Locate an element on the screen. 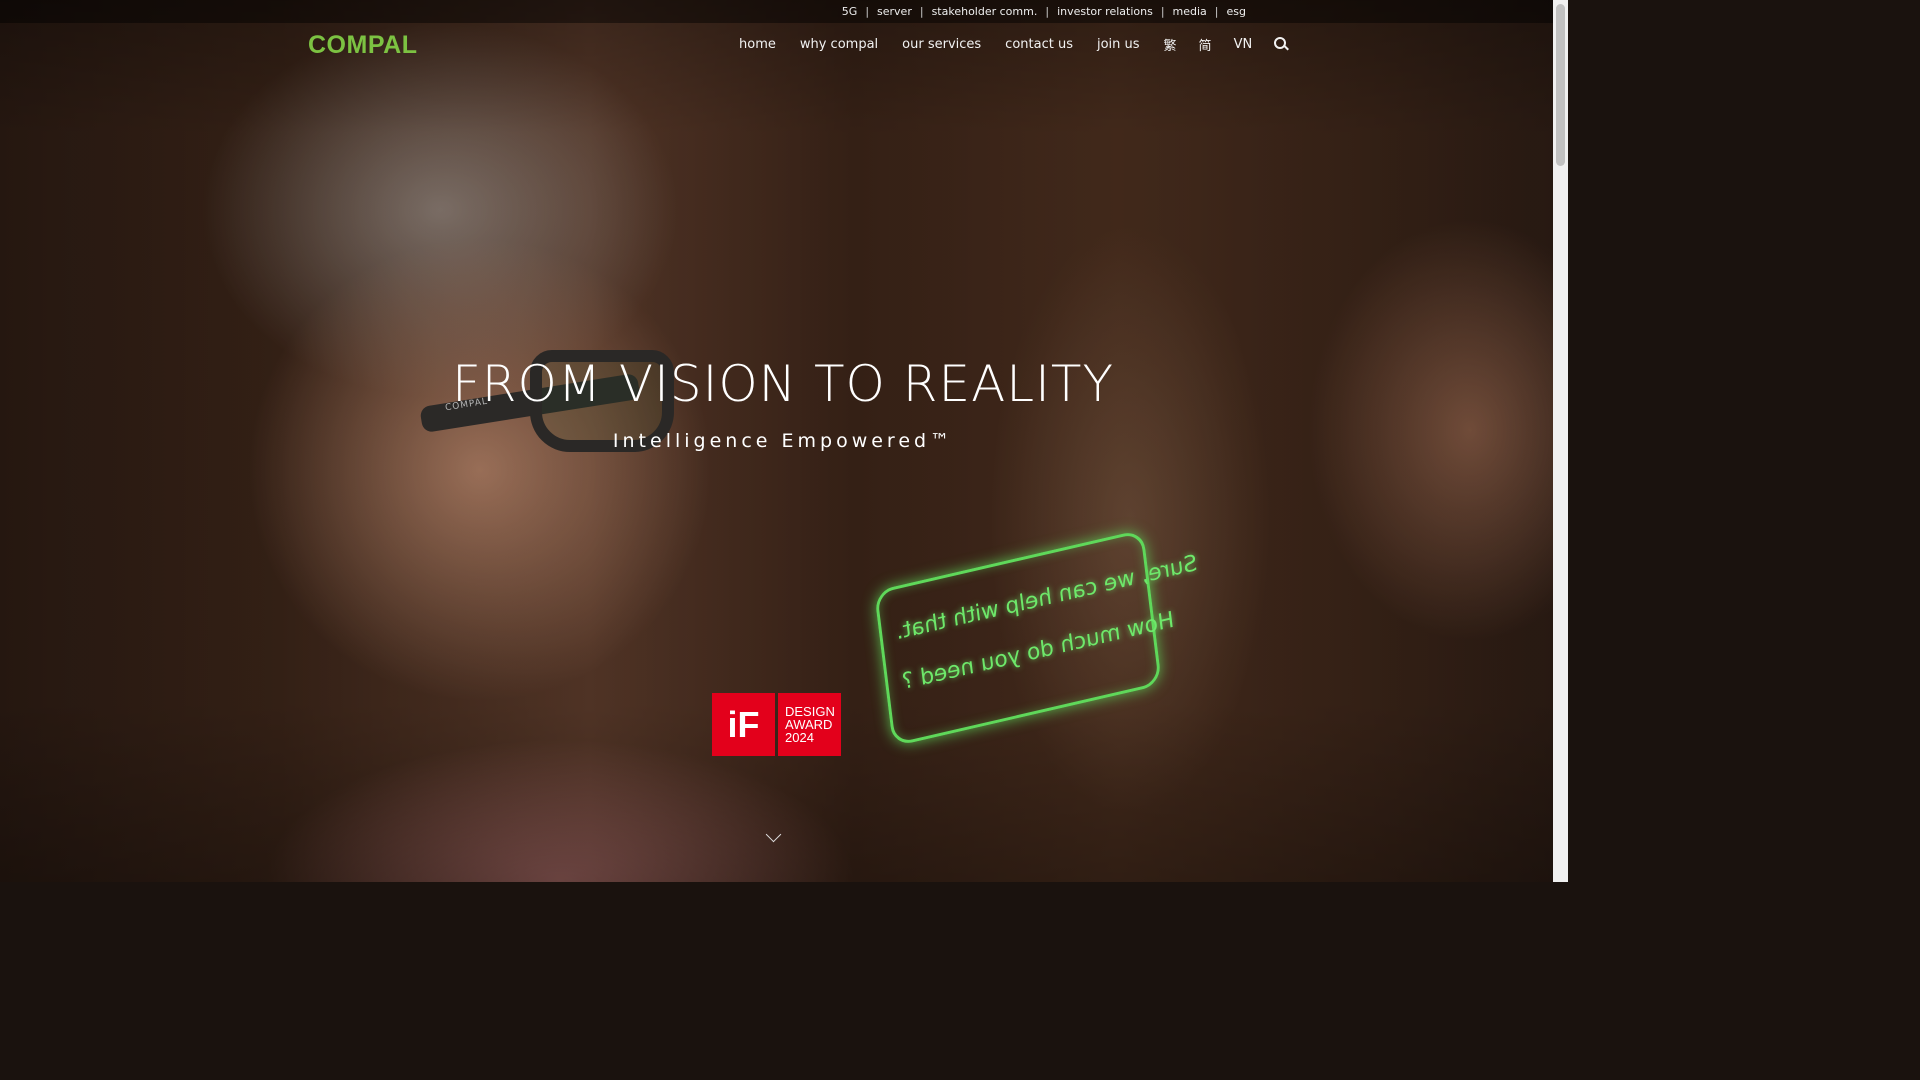  award-text: DESIGN AWARD 2024 is located at coordinates (809, 724).